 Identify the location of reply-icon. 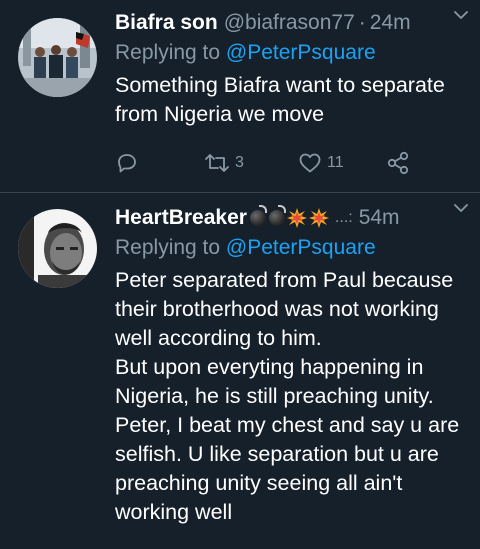
(127, 163).